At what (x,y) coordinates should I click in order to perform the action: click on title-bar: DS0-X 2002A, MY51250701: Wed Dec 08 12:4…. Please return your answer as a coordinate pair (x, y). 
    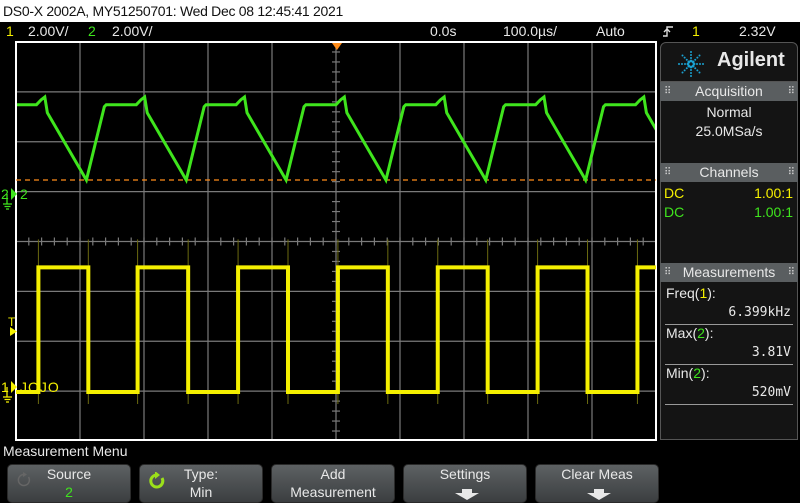
    Looking at the image, I should click on (400, 11).